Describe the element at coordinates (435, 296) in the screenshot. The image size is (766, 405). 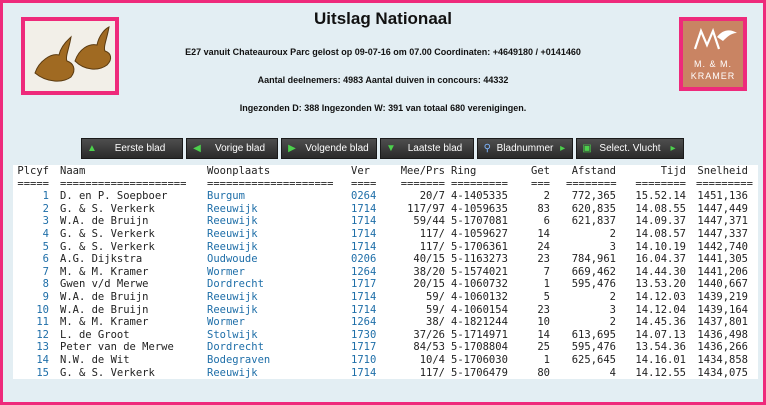
I see `cell-mee-prs: 59/` at that location.